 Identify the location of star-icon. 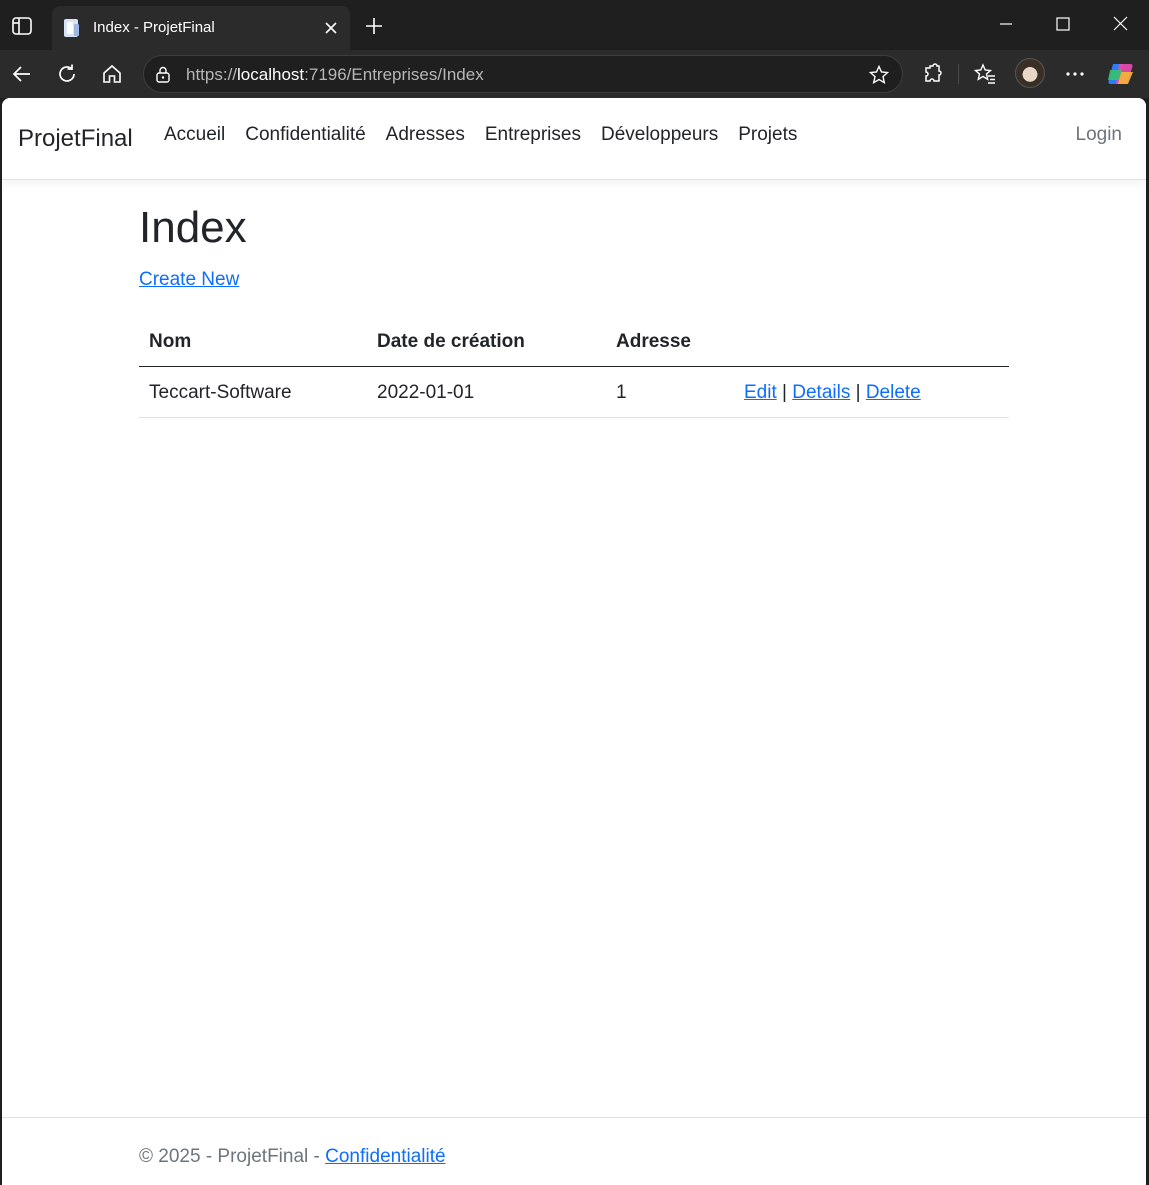
(879, 75).